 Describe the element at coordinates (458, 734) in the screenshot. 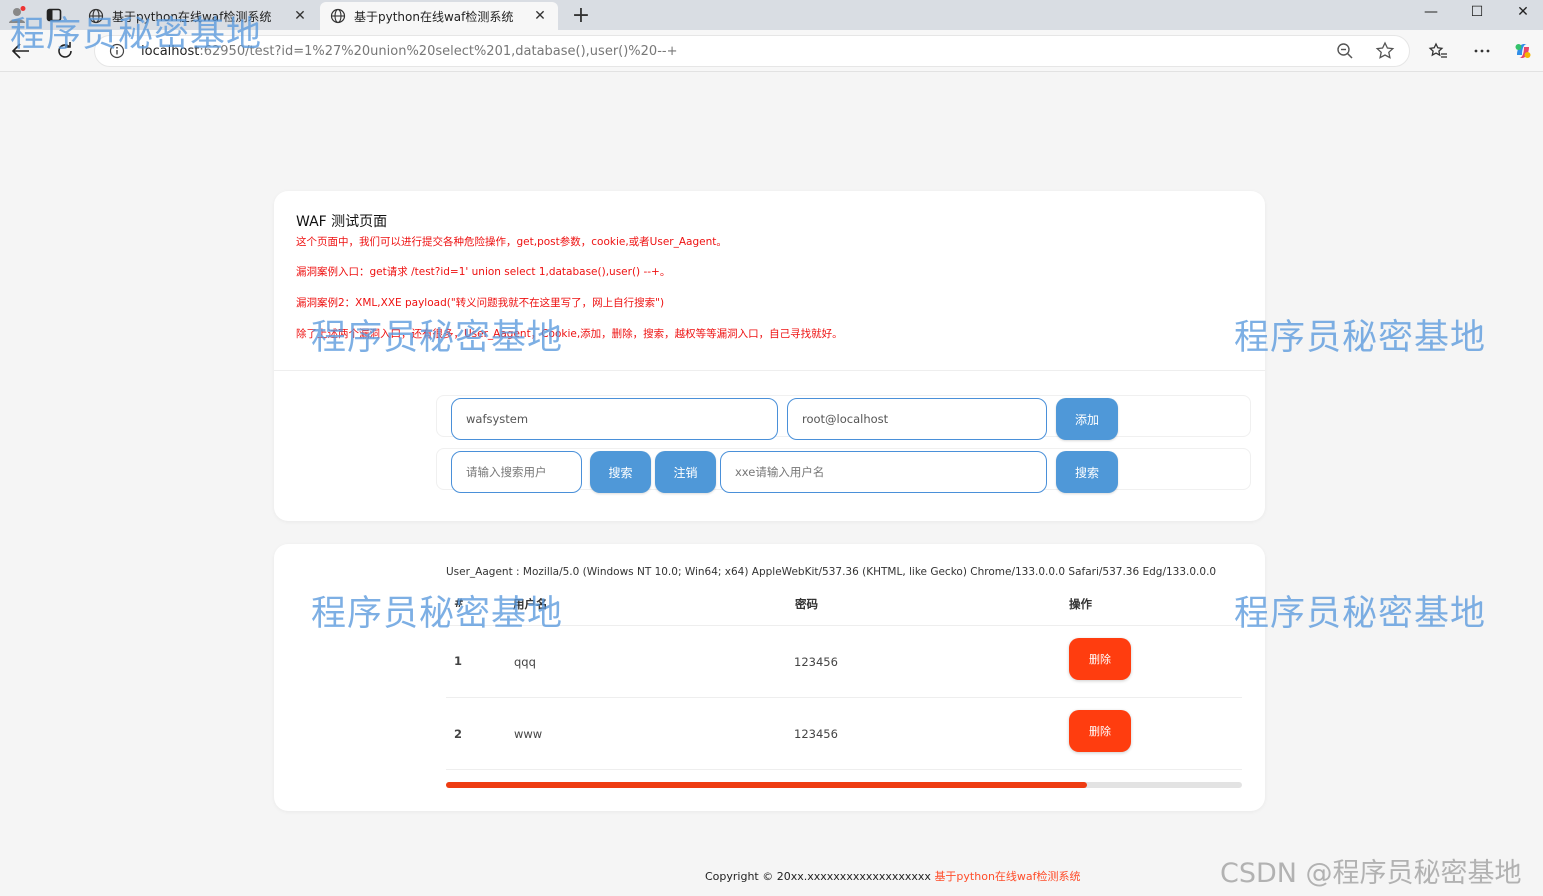

I see `table-cell-id: 2` at that location.